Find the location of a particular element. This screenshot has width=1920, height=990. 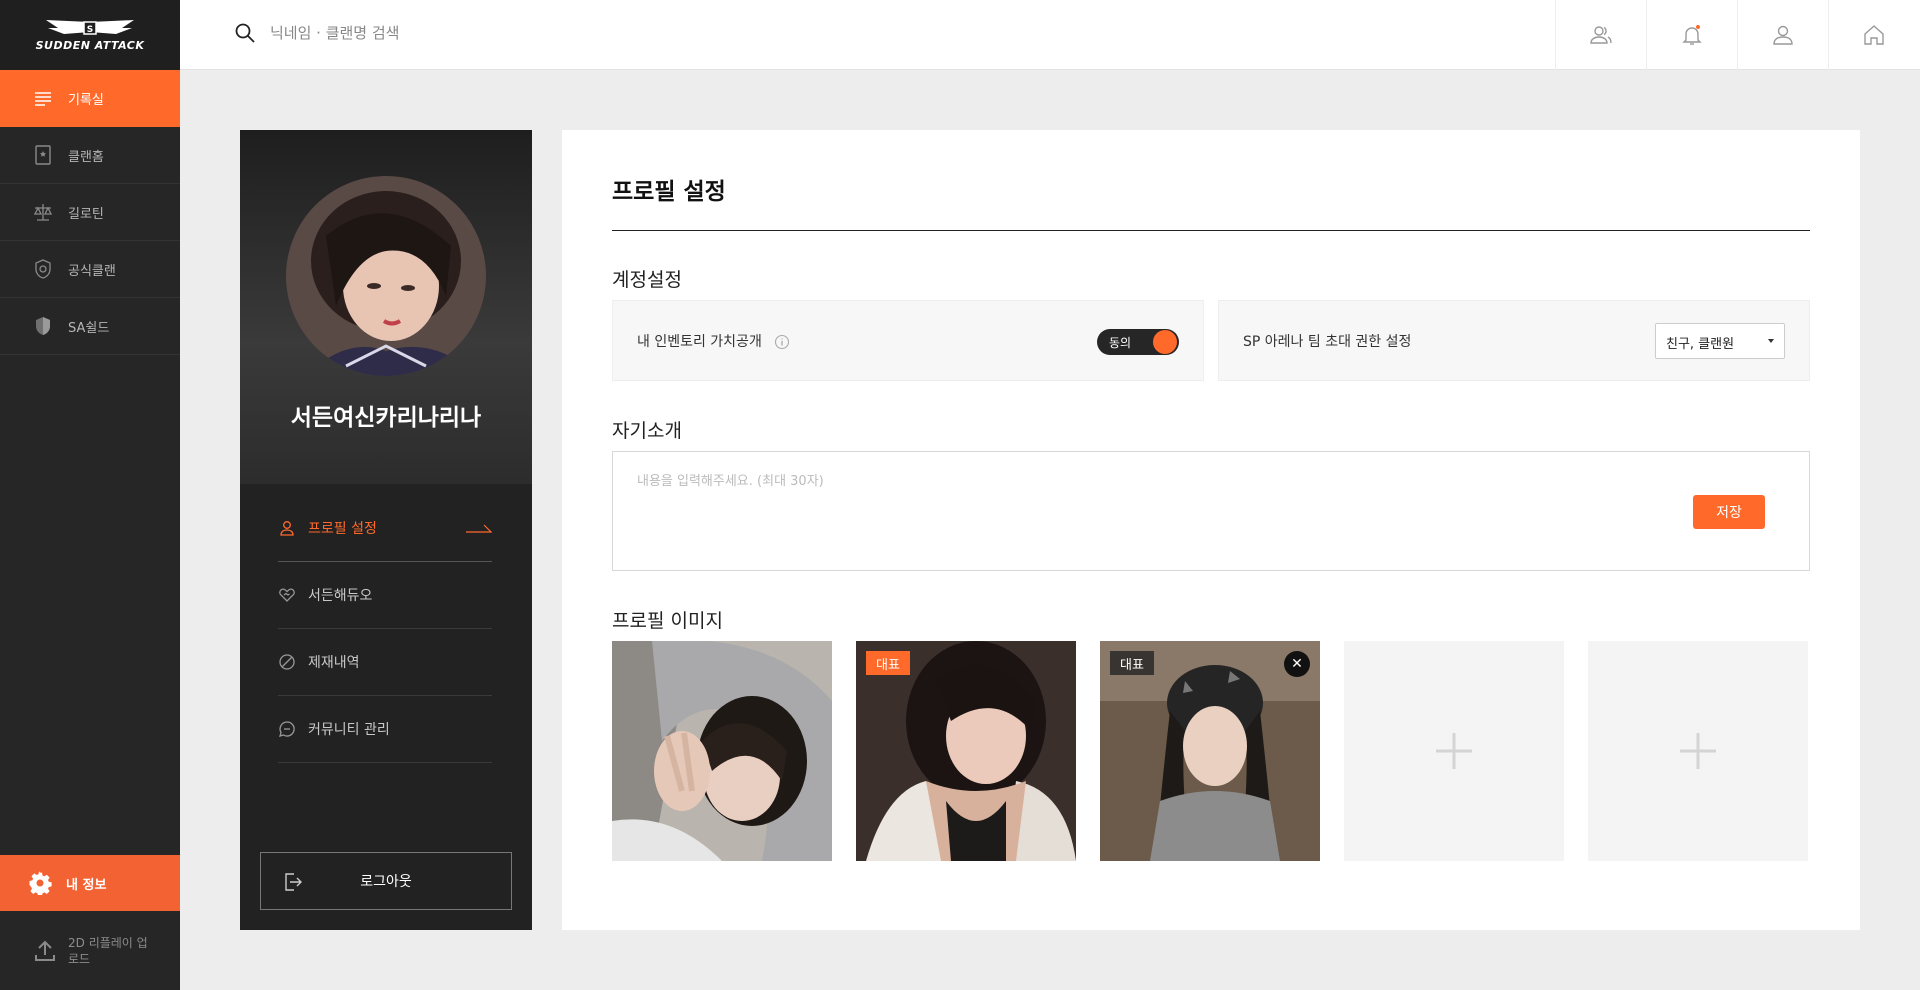

scale-icon is located at coordinates (43, 212).